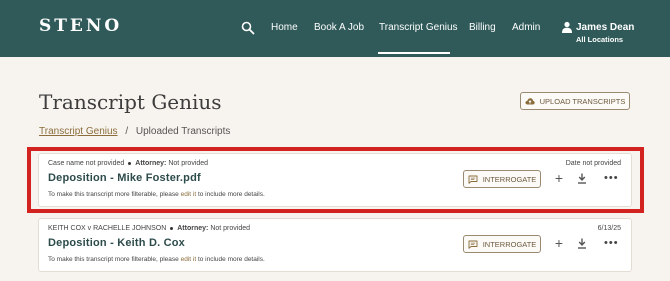 The height and width of the screenshot is (281, 670). Describe the element at coordinates (530, 101) in the screenshot. I see `cloud-upload-icon` at that location.